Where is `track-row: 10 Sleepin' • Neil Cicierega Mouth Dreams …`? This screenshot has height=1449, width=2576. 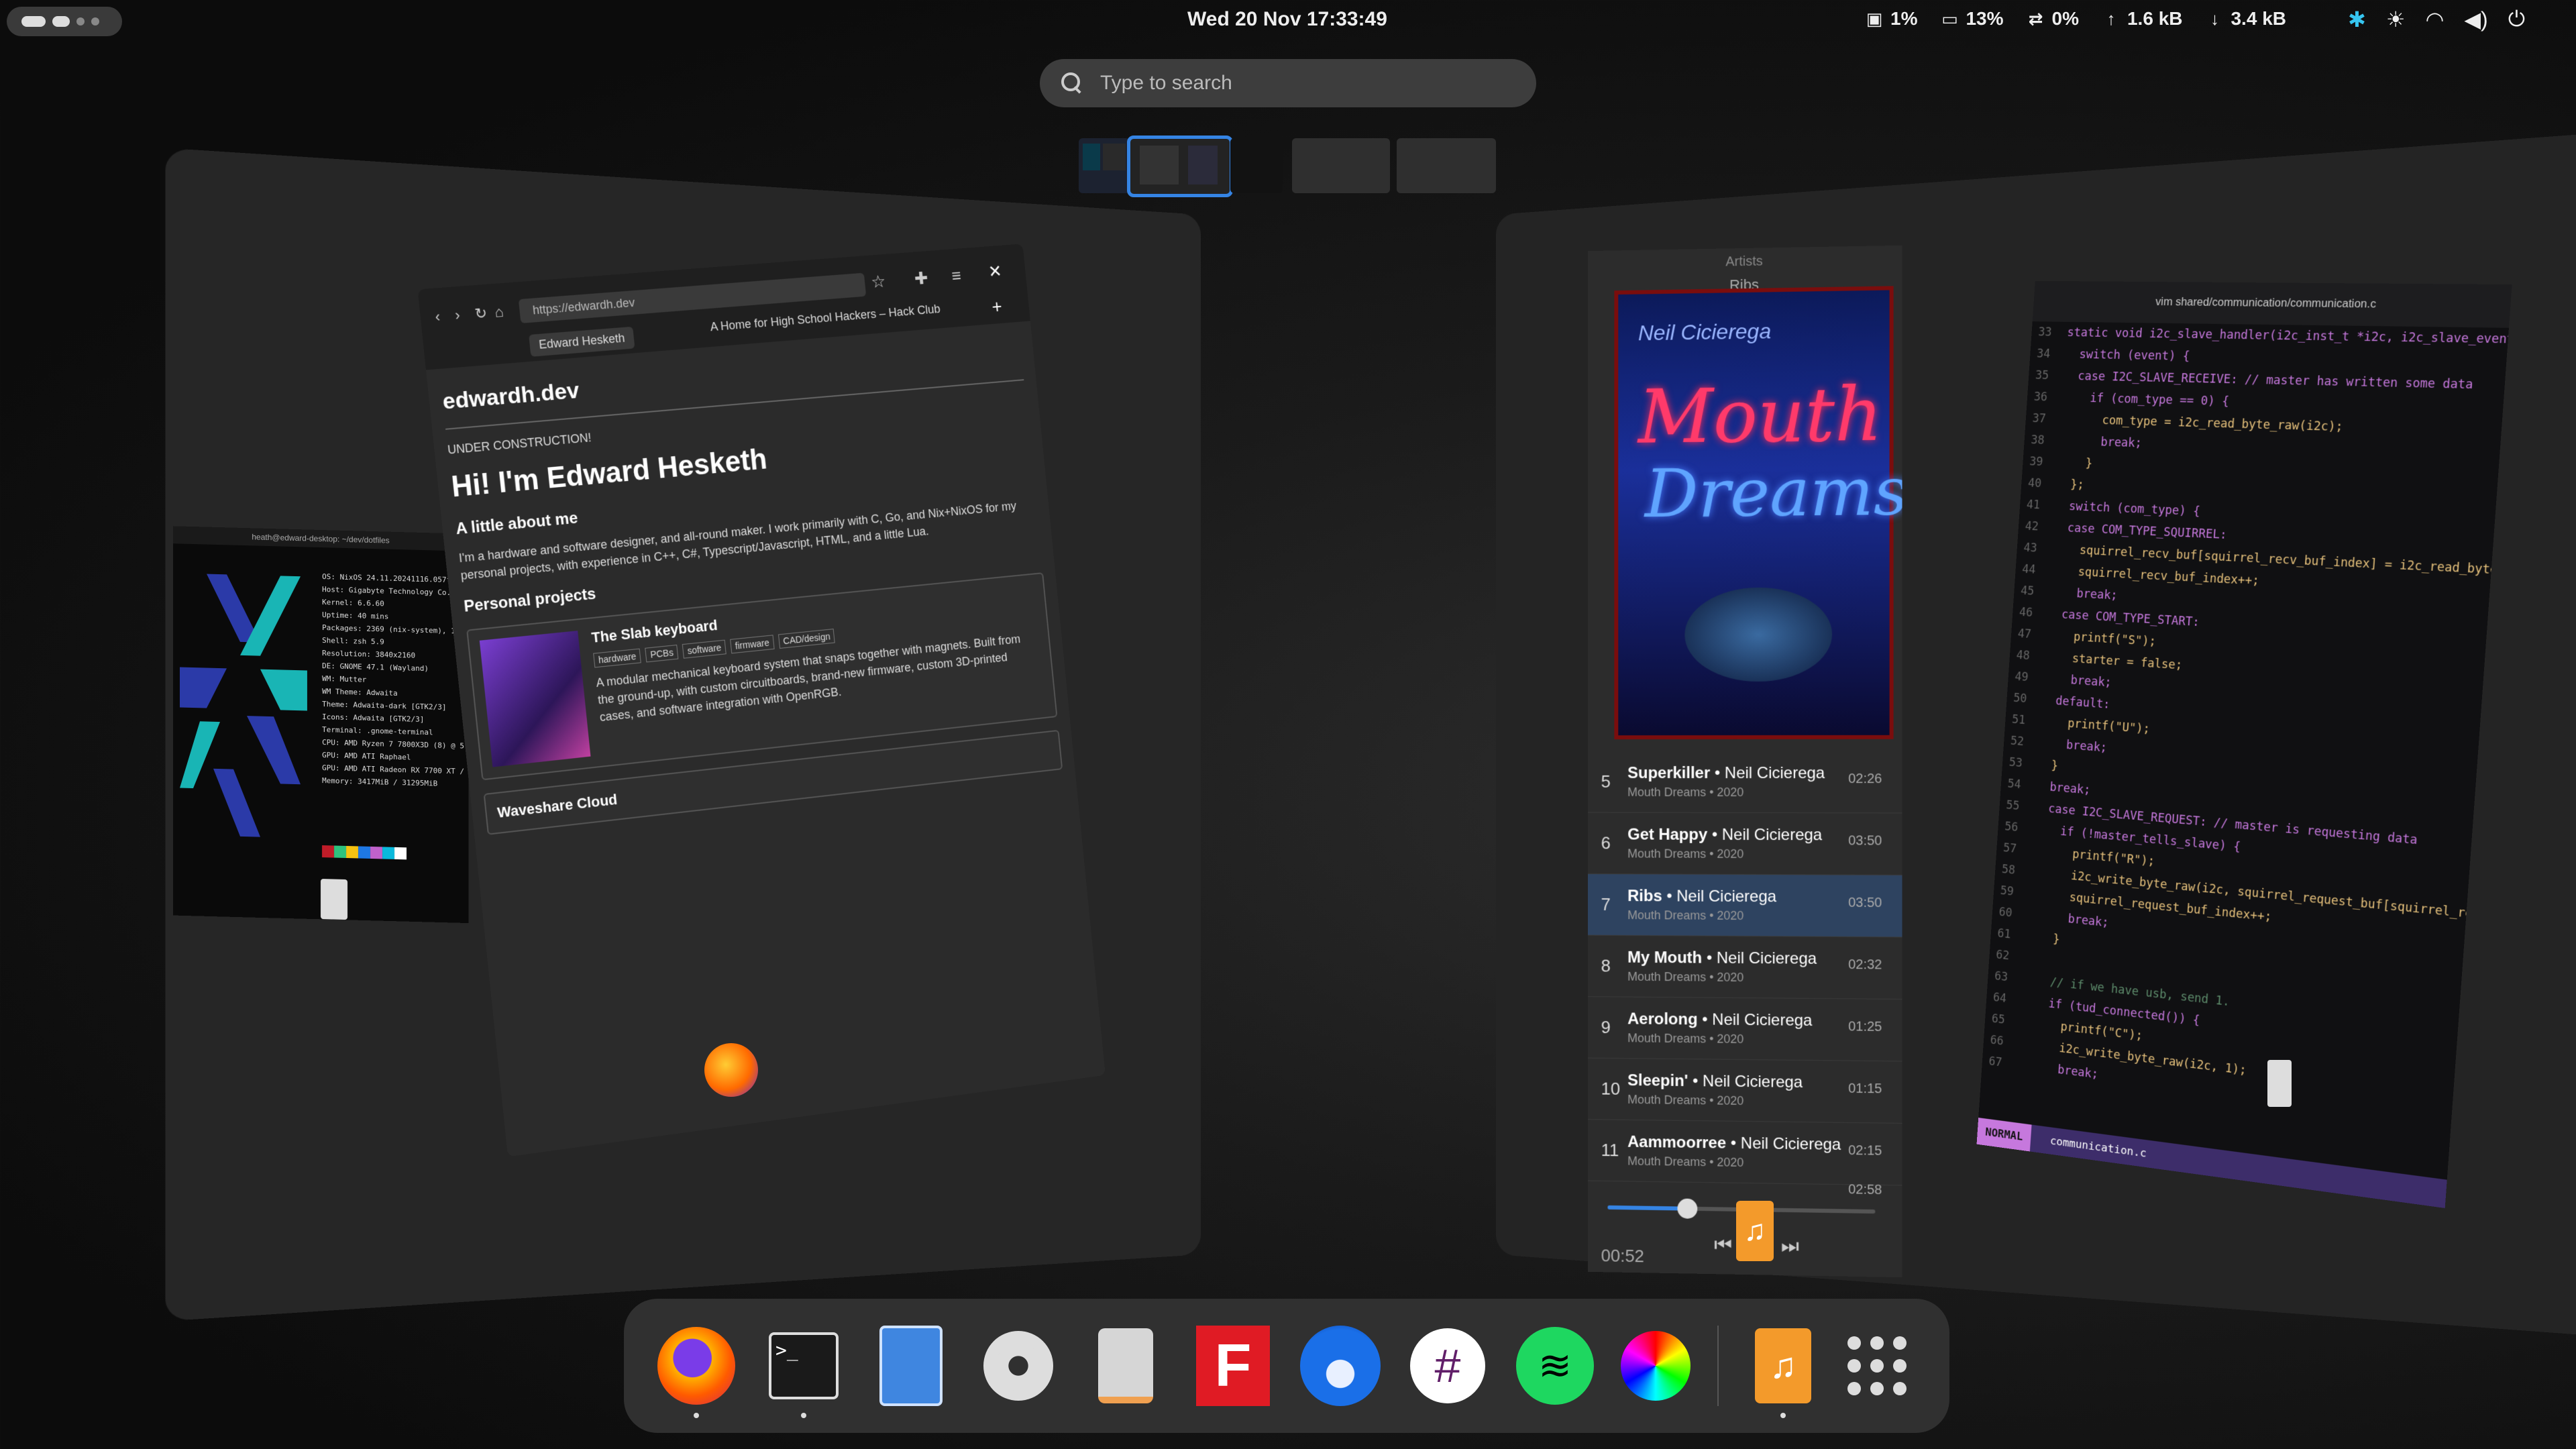 track-row: 10 Sleepin' • Neil Cicierega Mouth Dreams … is located at coordinates (1744, 1091).